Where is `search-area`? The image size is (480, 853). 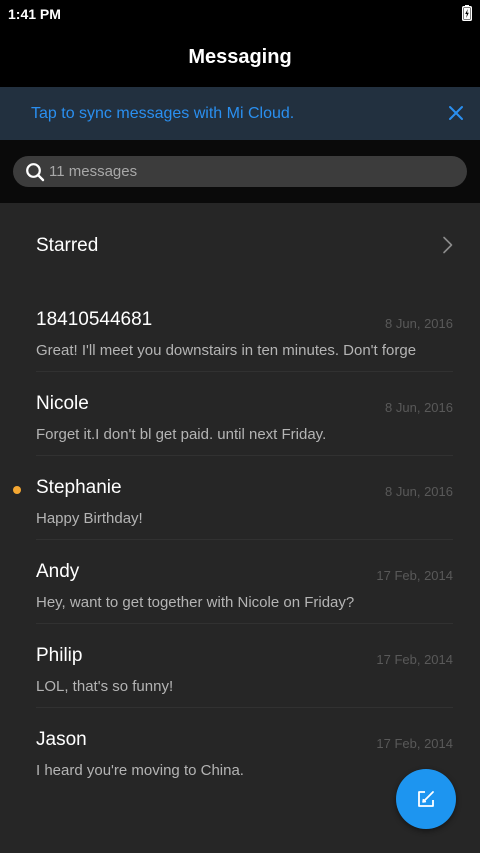 search-area is located at coordinates (240, 171).